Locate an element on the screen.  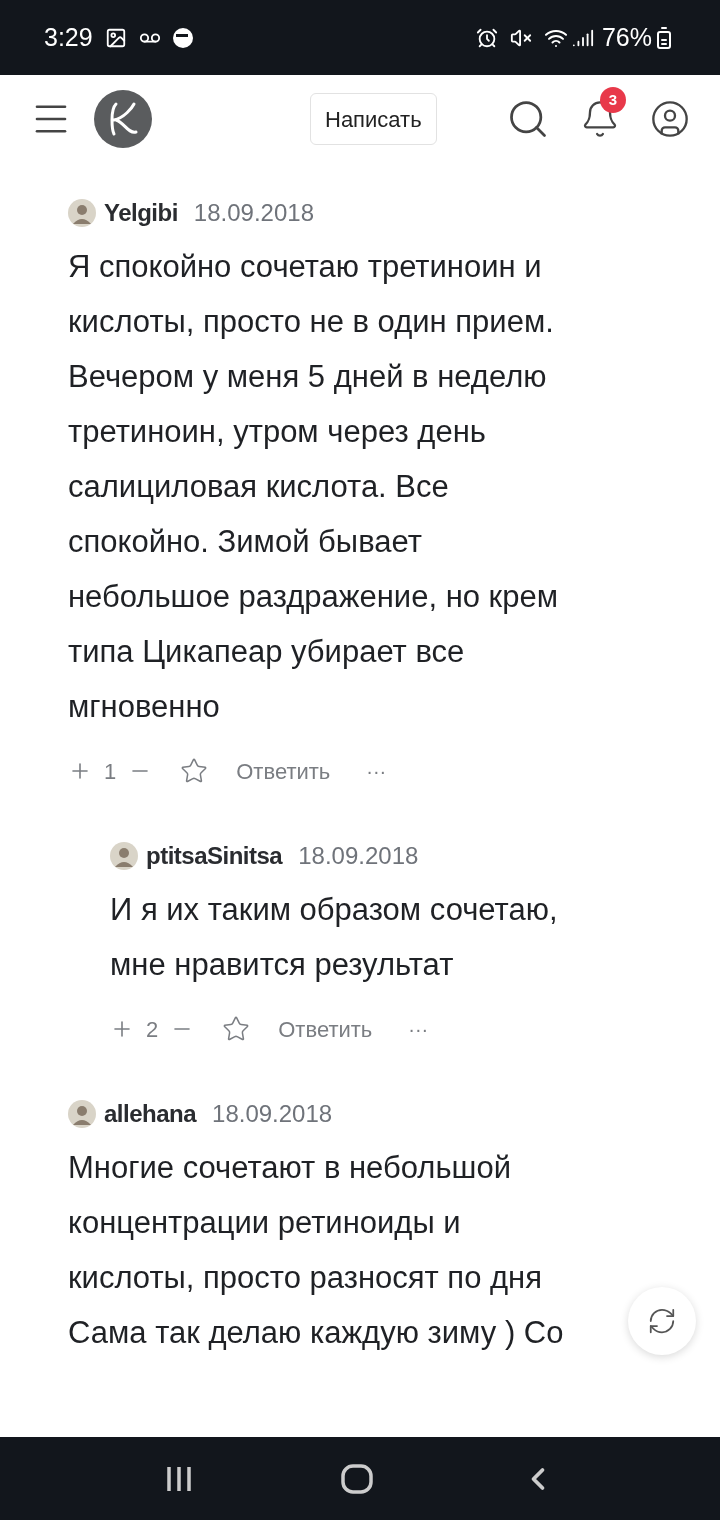
author-name: allehana is located at coordinates (150, 1114).